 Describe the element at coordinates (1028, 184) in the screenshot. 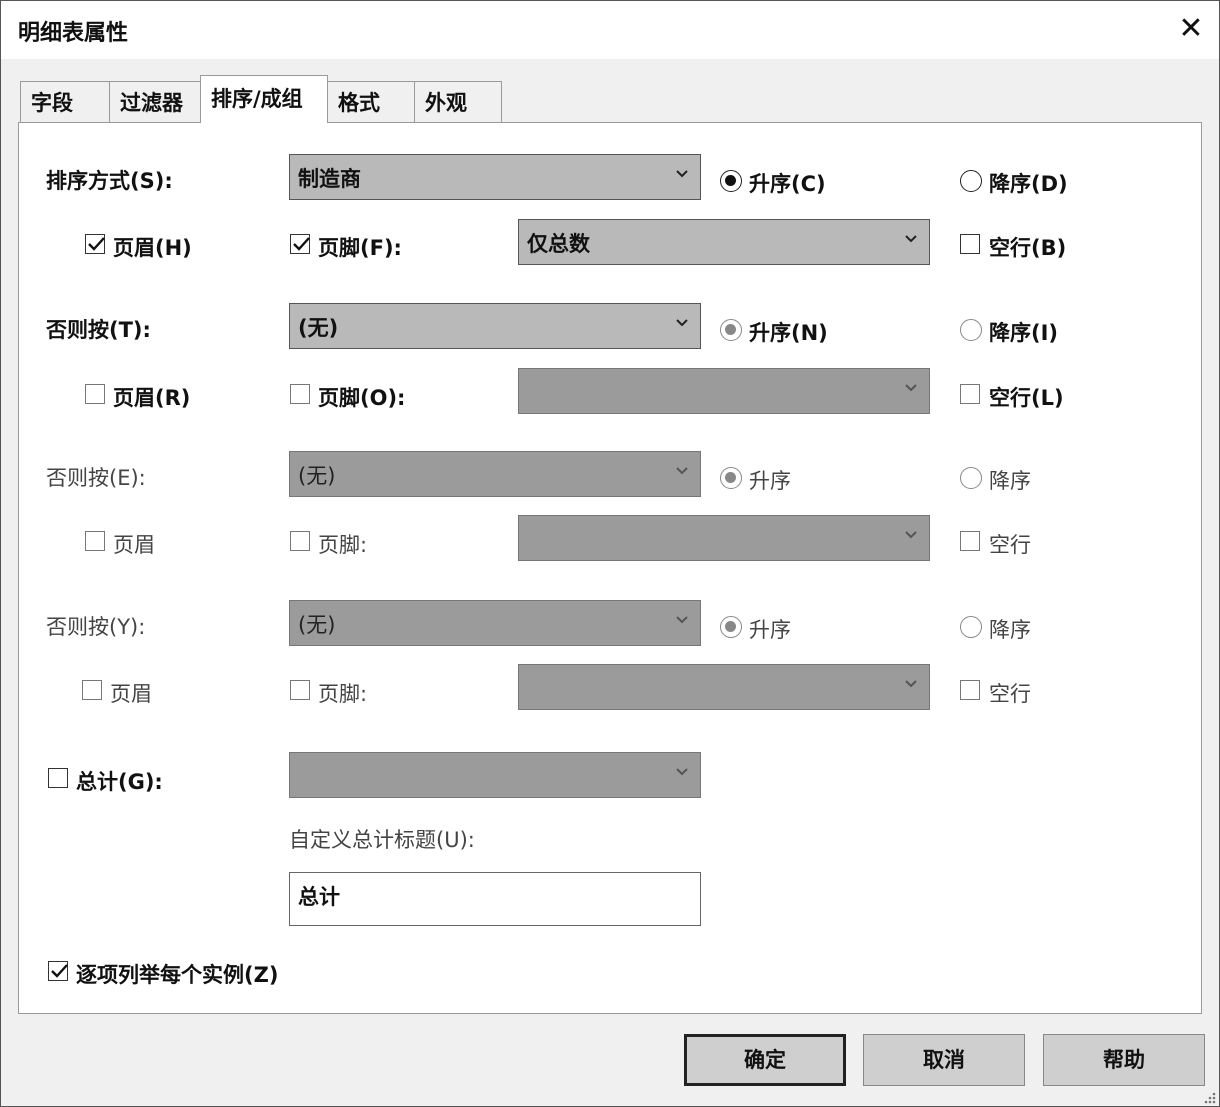

I see `descending-label: 降序(D)` at that location.